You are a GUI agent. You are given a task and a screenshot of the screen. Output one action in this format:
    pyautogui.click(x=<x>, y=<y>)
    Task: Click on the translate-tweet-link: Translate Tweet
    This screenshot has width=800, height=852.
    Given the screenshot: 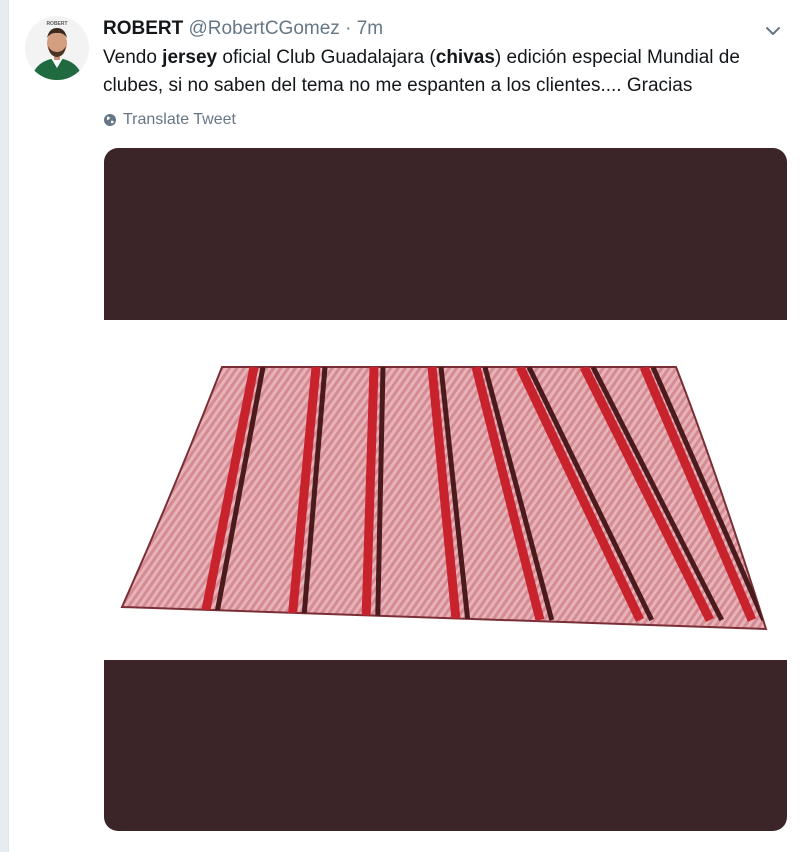 What is the action you would take?
    pyautogui.click(x=169, y=120)
    